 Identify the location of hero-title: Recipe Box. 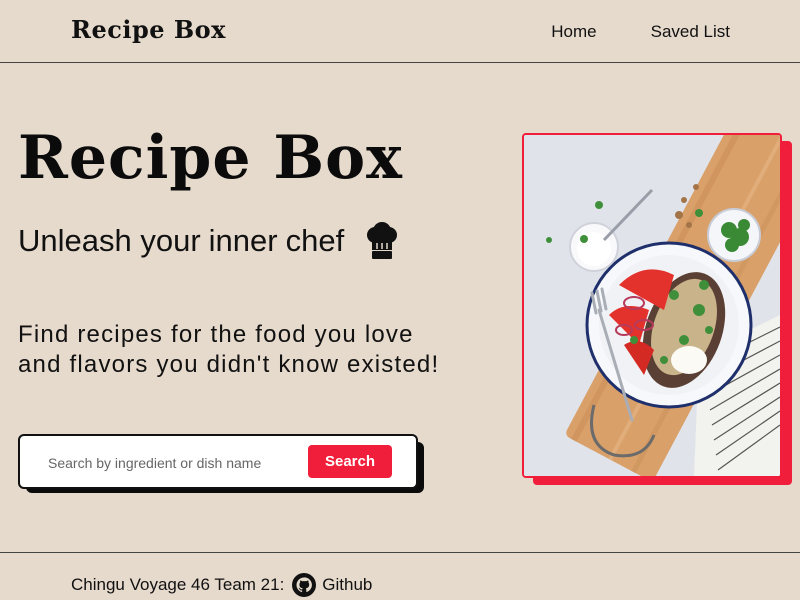
(210, 158).